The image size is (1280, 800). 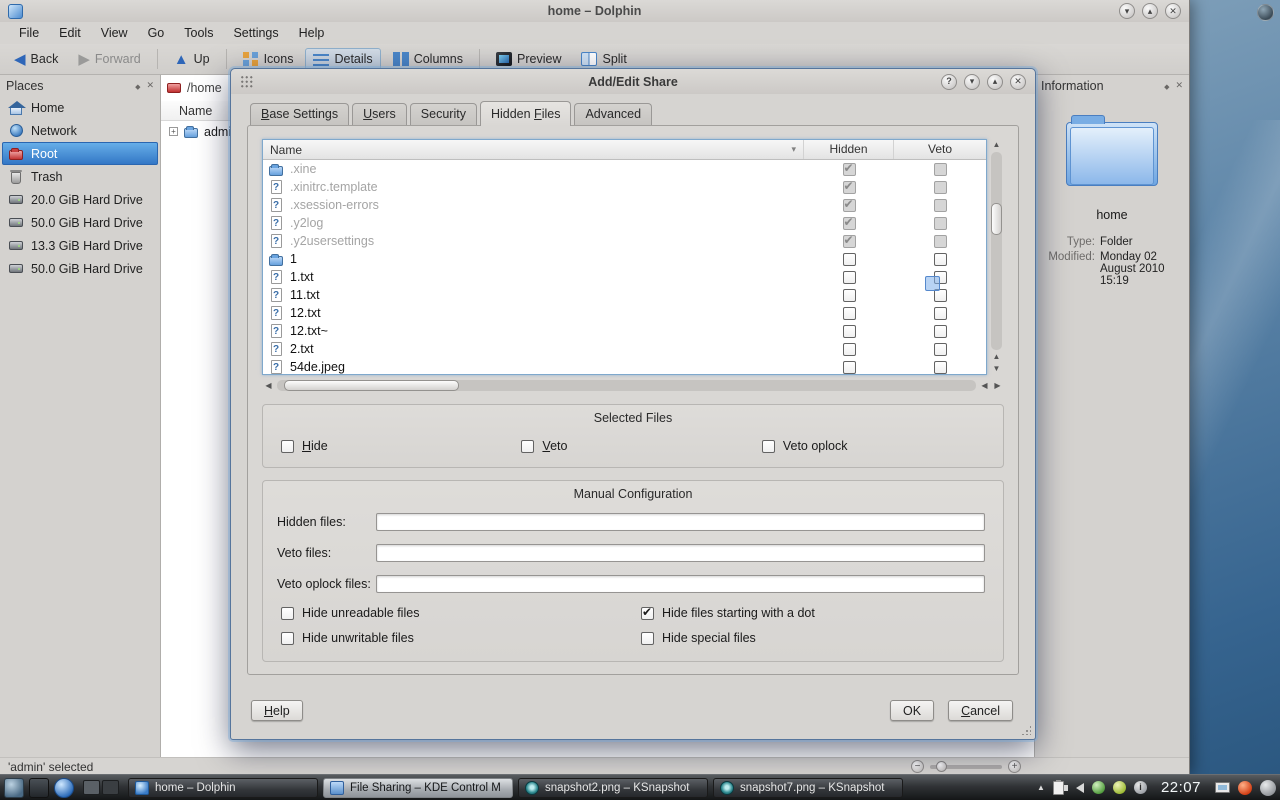 I want to click on checkbox-option: Veto oplock, so click(x=881, y=446).